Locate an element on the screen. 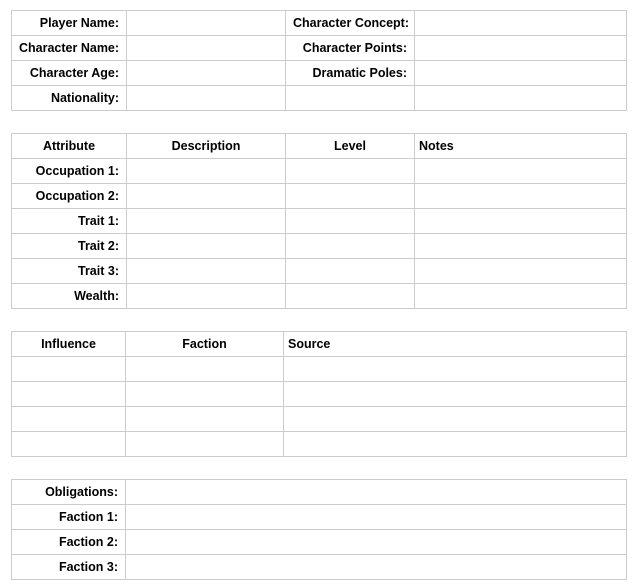 The width and height of the screenshot is (632, 586). attribute-label: Trait 1: is located at coordinates (69, 221).